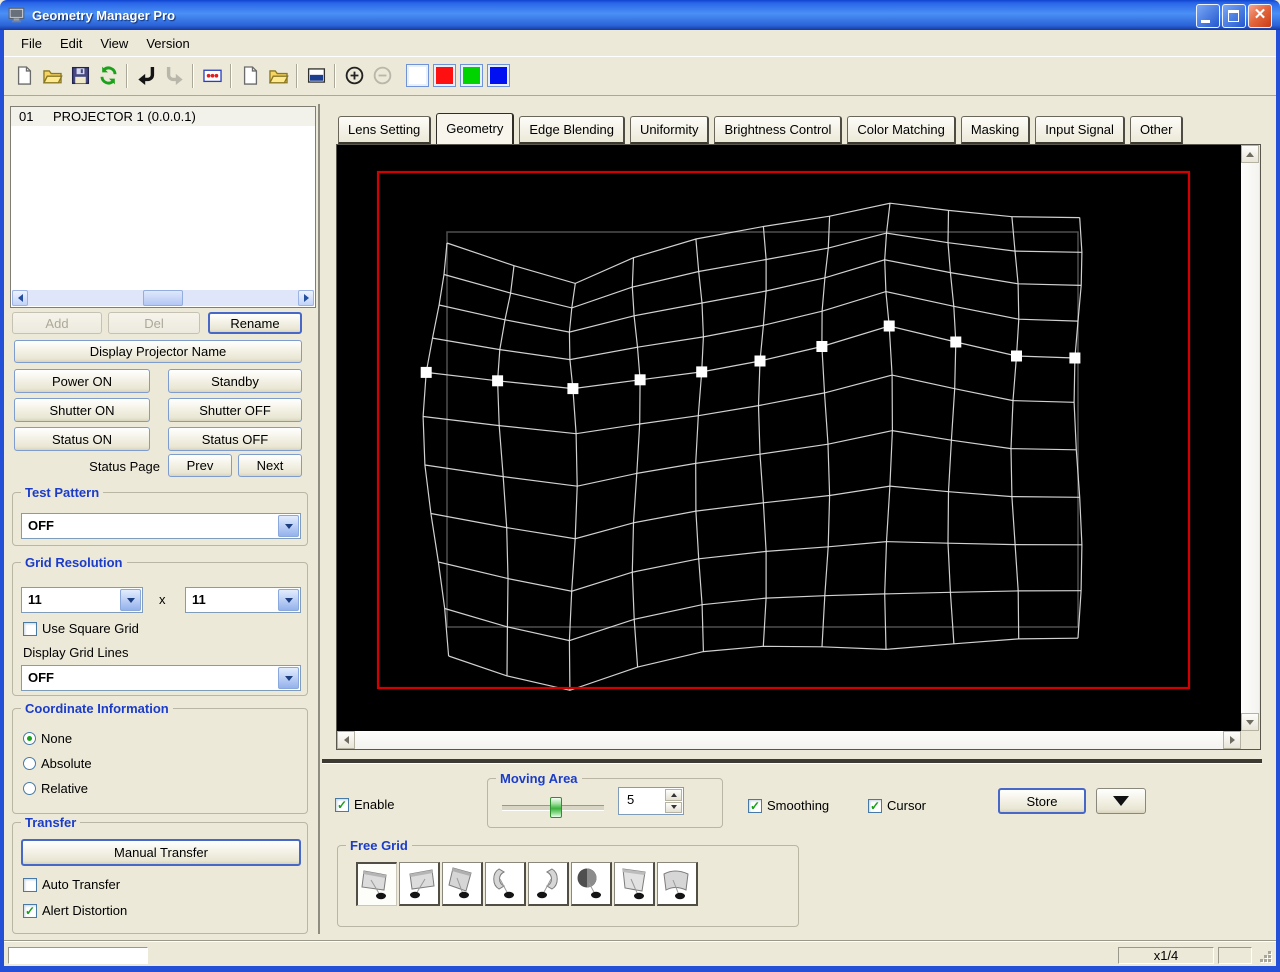 The width and height of the screenshot is (1280, 972). What do you see at coordinates (505, 884) in the screenshot?
I see `free-grid-cylinder-concave-button` at bounding box center [505, 884].